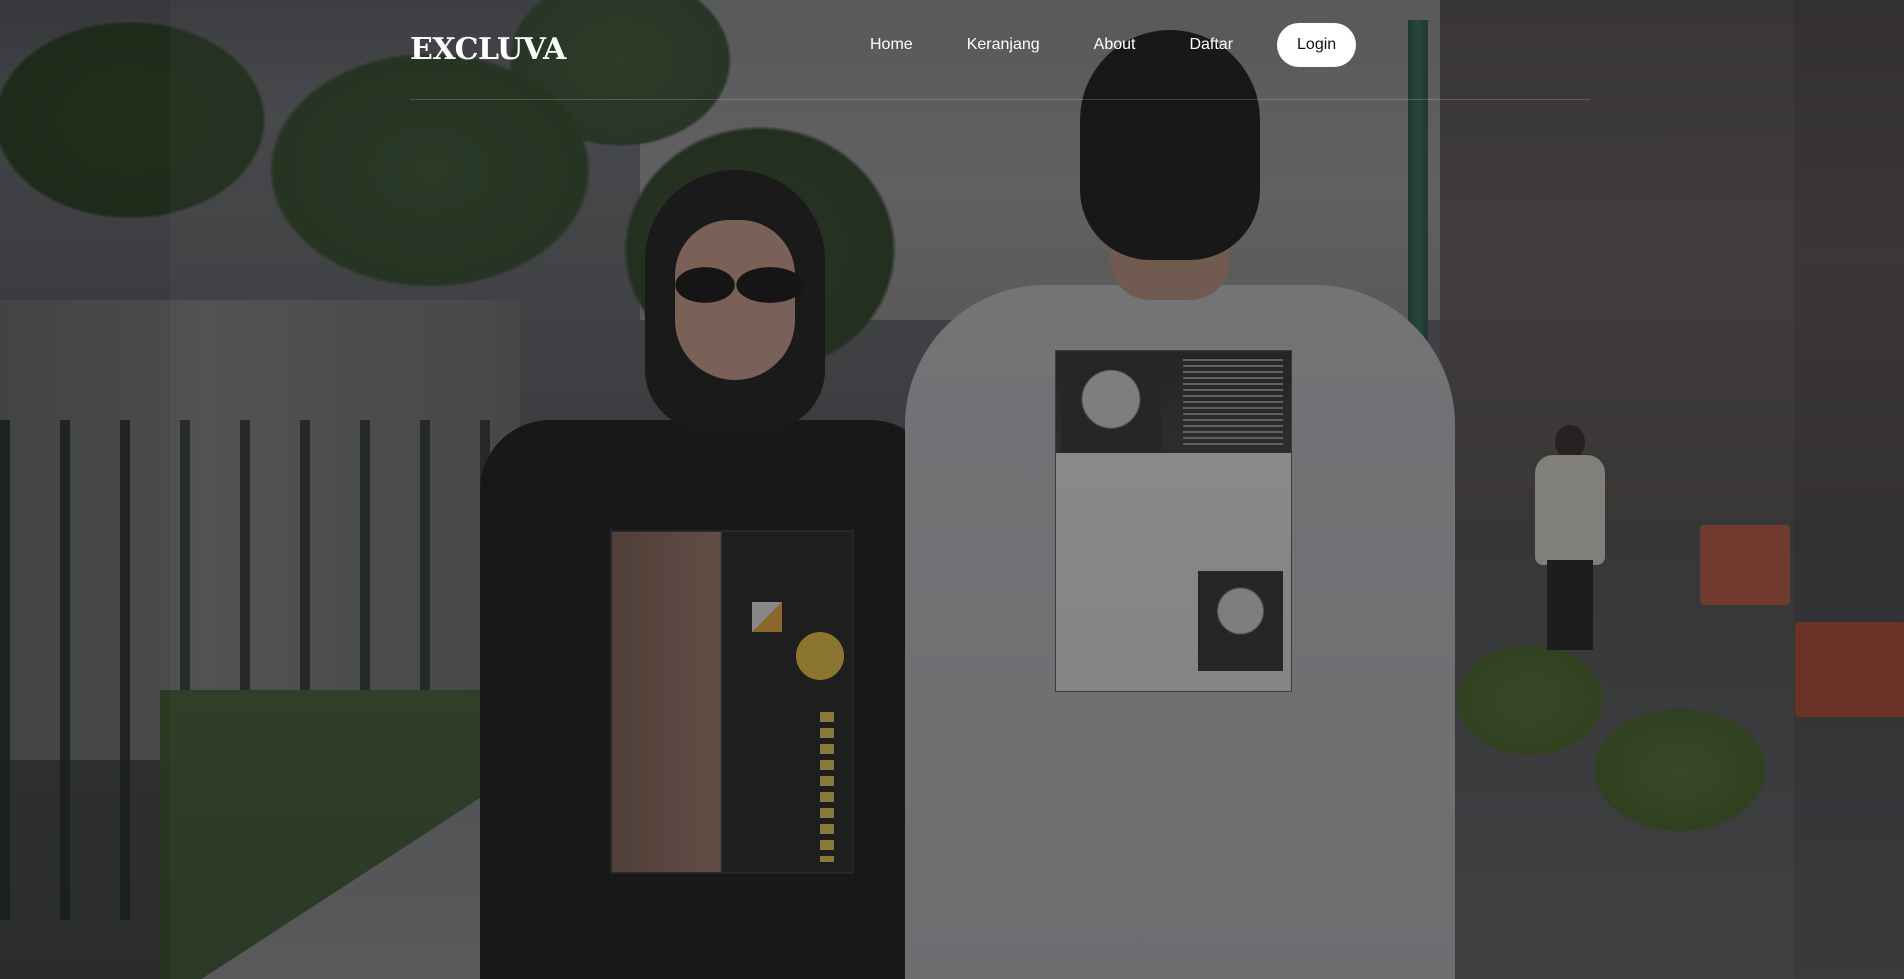  I want to click on nav-link-keranjang: Keranjang, so click(1003, 45).